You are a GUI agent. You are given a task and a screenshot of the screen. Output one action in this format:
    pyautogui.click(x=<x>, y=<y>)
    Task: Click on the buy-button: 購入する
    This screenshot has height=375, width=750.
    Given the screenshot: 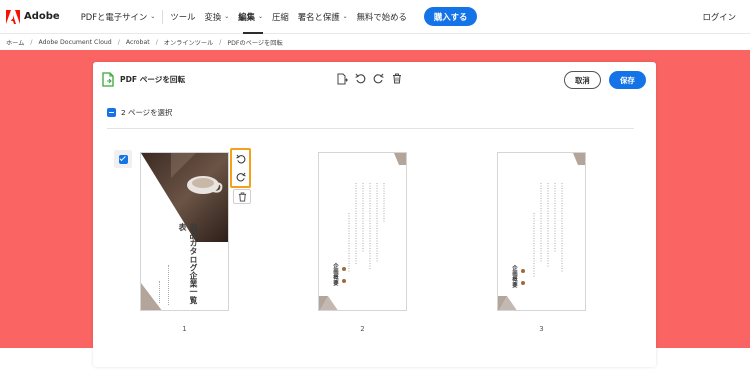 What is the action you would take?
    pyautogui.click(x=450, y=16)
    